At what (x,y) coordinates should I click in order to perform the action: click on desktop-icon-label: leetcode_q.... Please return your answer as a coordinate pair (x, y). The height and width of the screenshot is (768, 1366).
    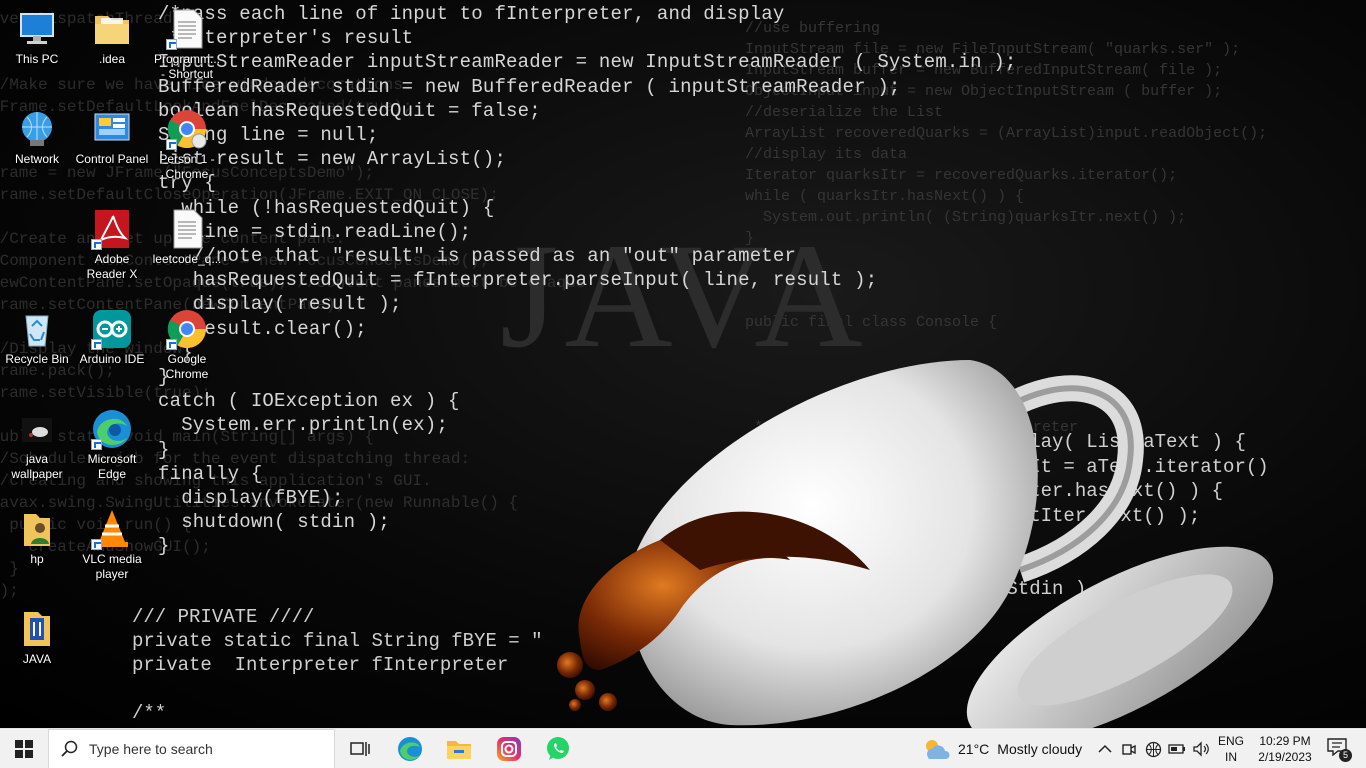
    Looking at the image, I should click on (187, 259).